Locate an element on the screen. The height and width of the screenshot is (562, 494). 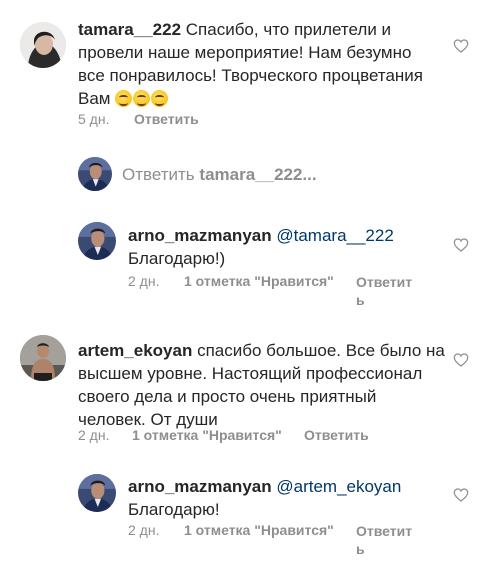
comment-body-line1: Спасибо, что прилетели и is located at coordinates (288, 29).